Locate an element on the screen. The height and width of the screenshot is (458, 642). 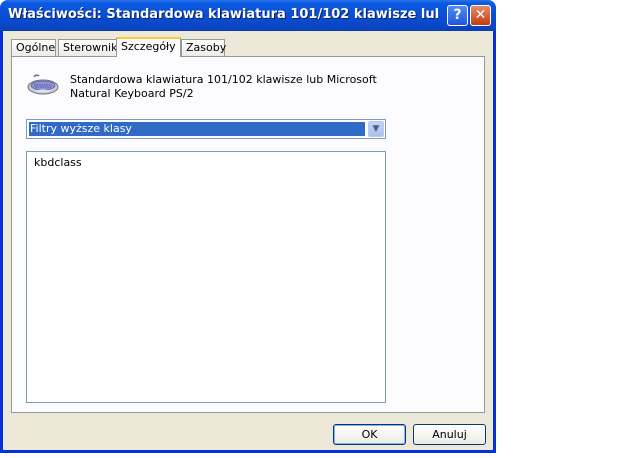
ok-button: OK is located at coordinates (369, 434).